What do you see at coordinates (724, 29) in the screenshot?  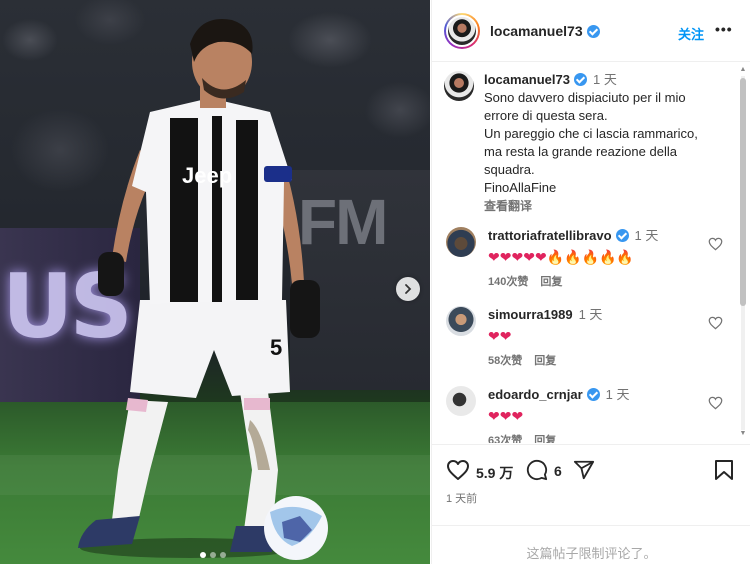 I see `more-options-button: •••` at bounding box center [724, 29].